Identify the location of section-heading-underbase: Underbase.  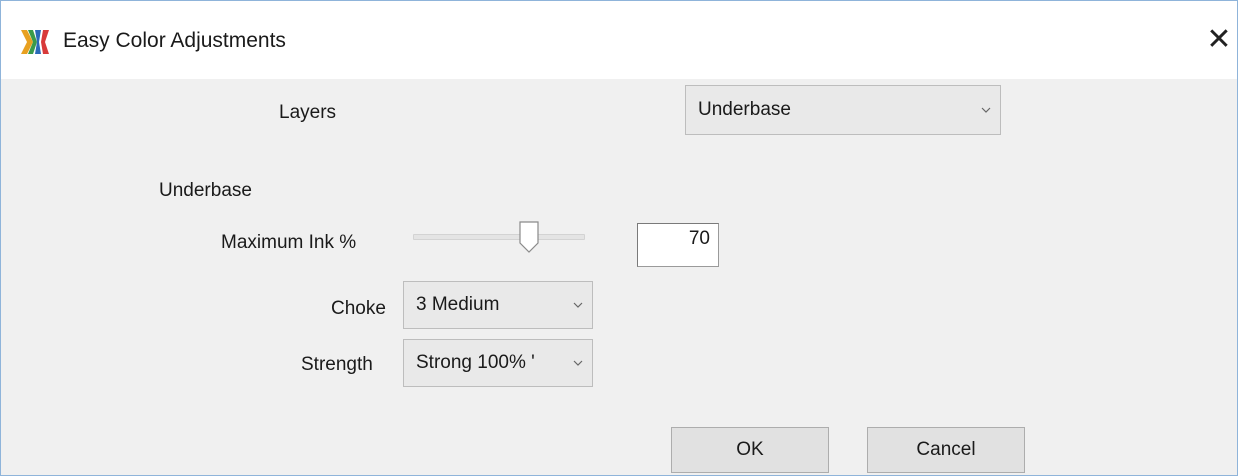
(205, 190).